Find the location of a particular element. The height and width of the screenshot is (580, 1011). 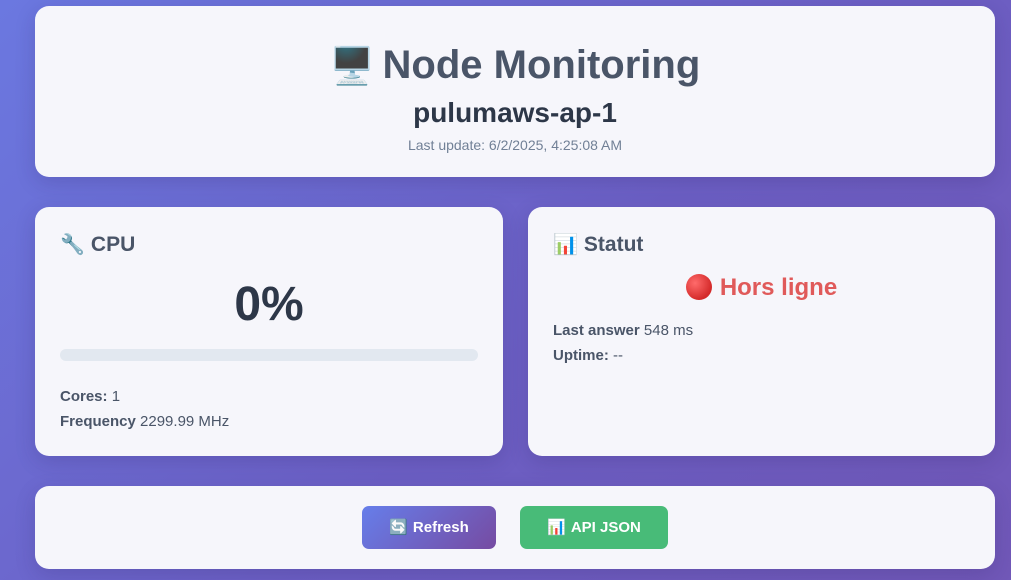

cpu-heading-text: CPU is located at coordinates (113, 244).